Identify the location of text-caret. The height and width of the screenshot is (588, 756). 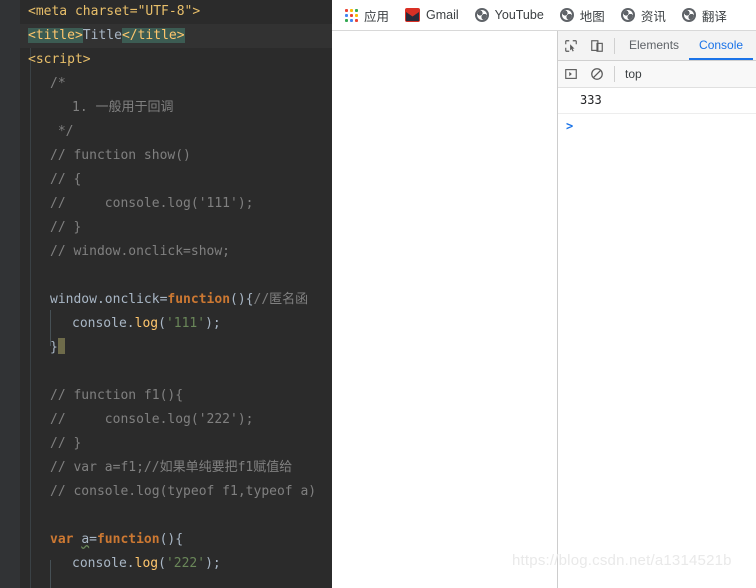
(61, 346).